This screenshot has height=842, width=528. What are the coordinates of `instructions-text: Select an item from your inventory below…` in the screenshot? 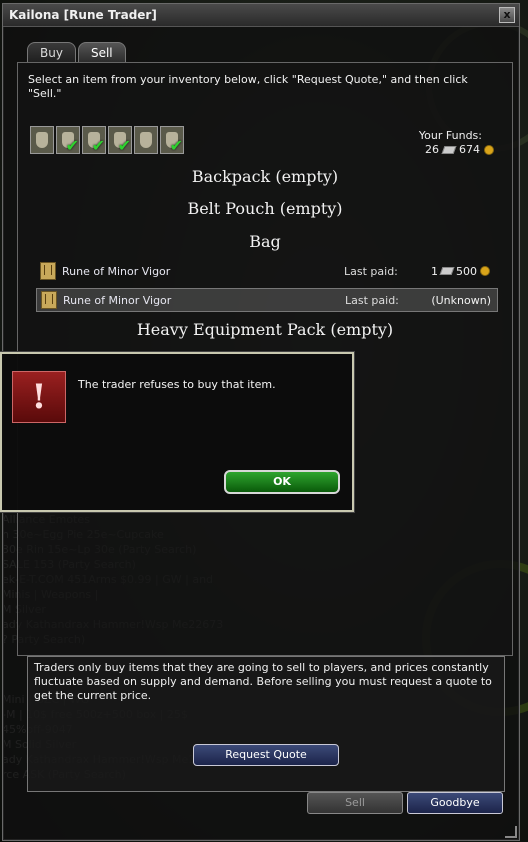 It's located at (248, 86).